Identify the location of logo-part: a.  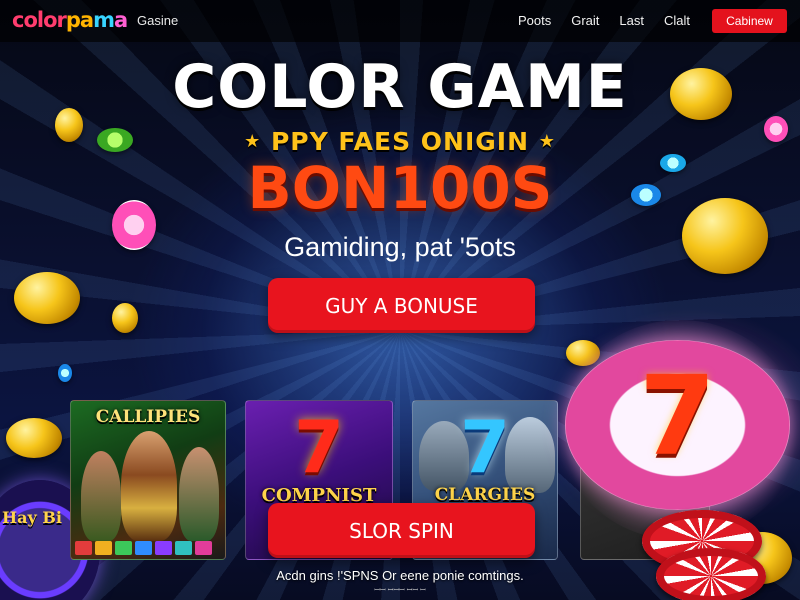
(120, 20).